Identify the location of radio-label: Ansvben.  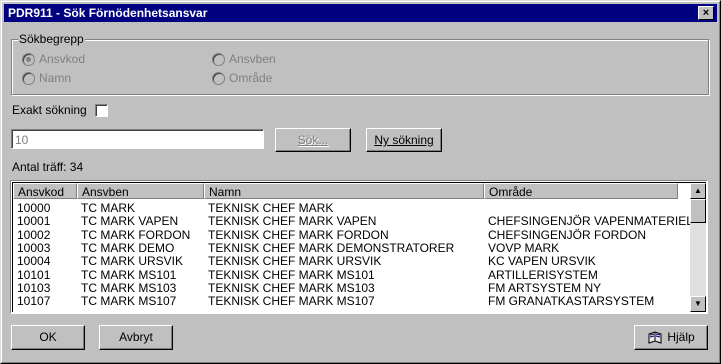
(252, 59).